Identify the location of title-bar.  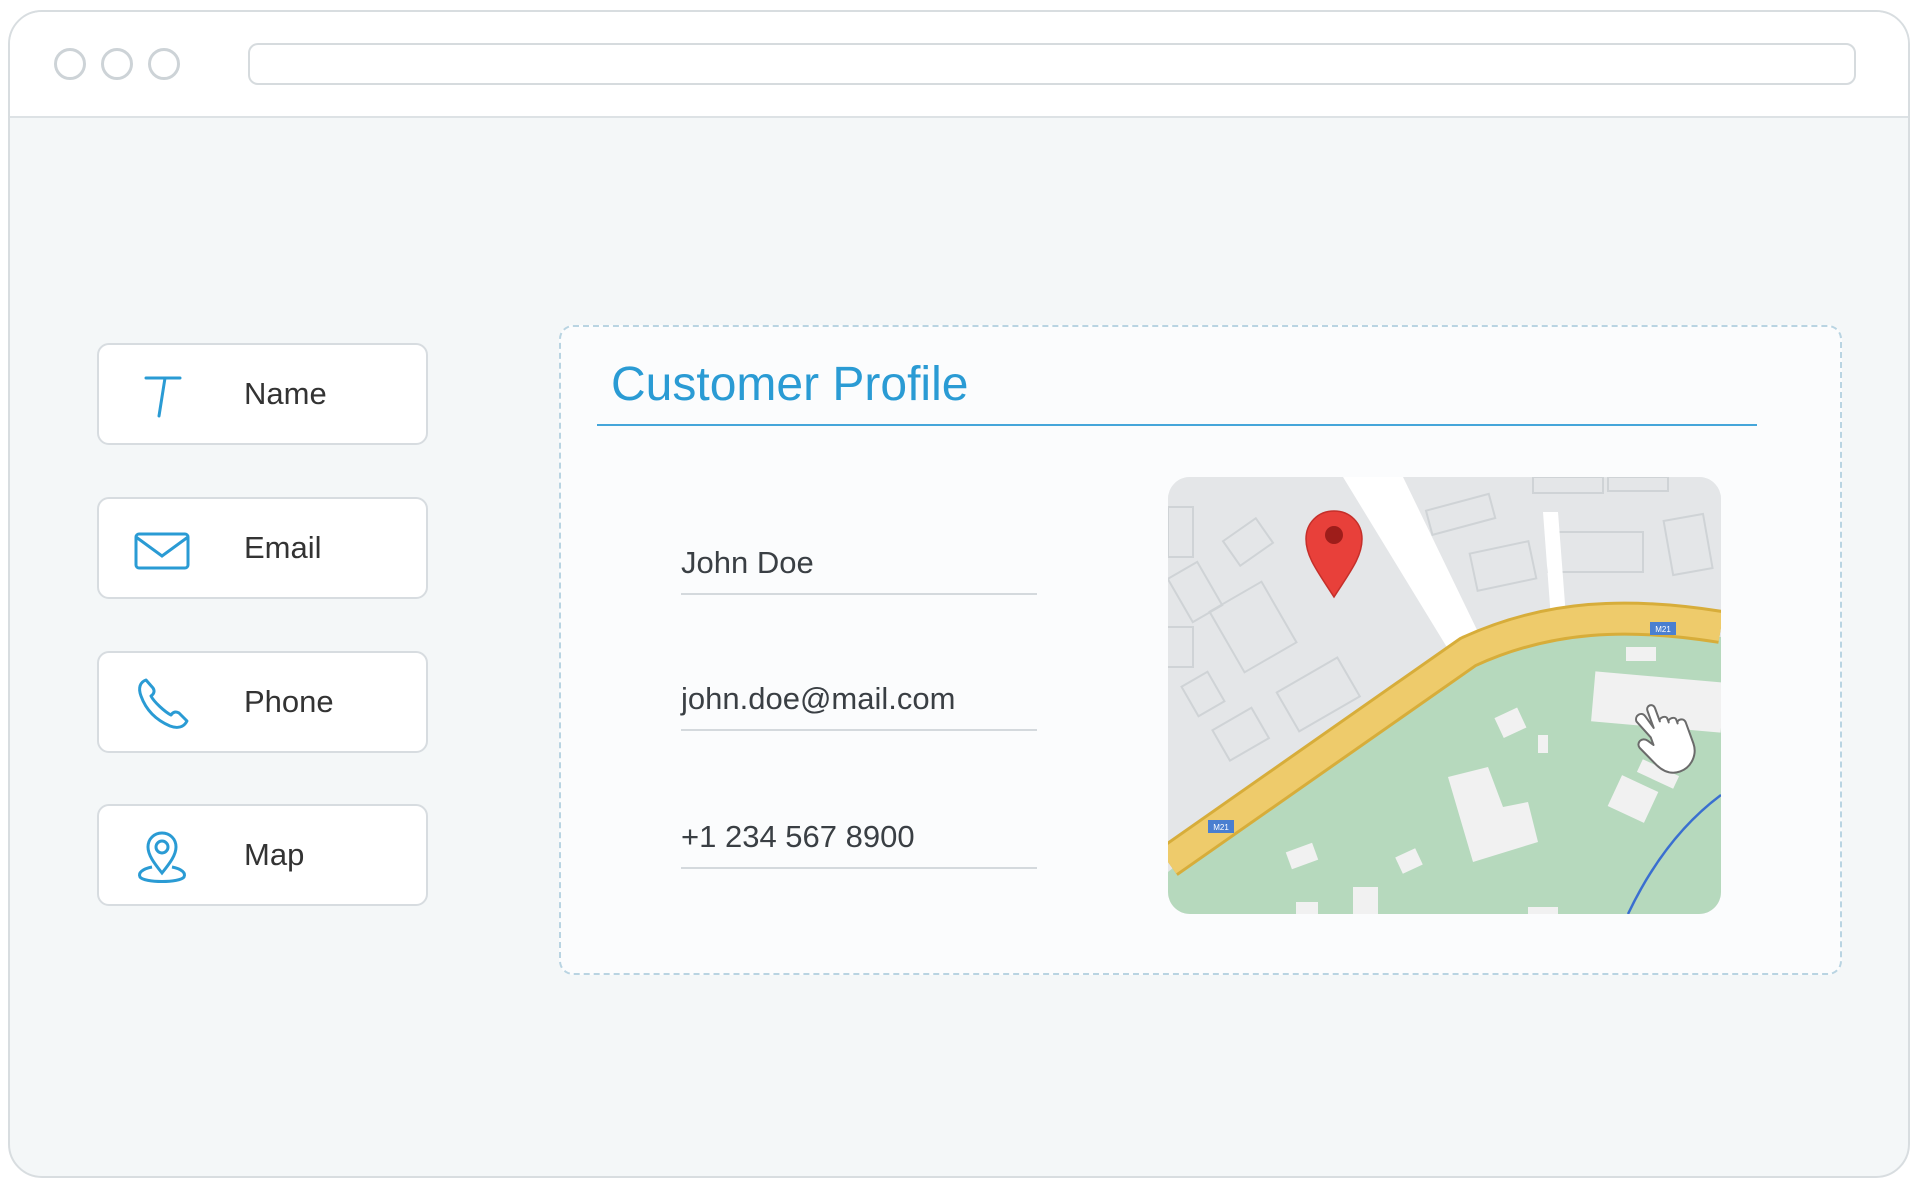
(959, 65).